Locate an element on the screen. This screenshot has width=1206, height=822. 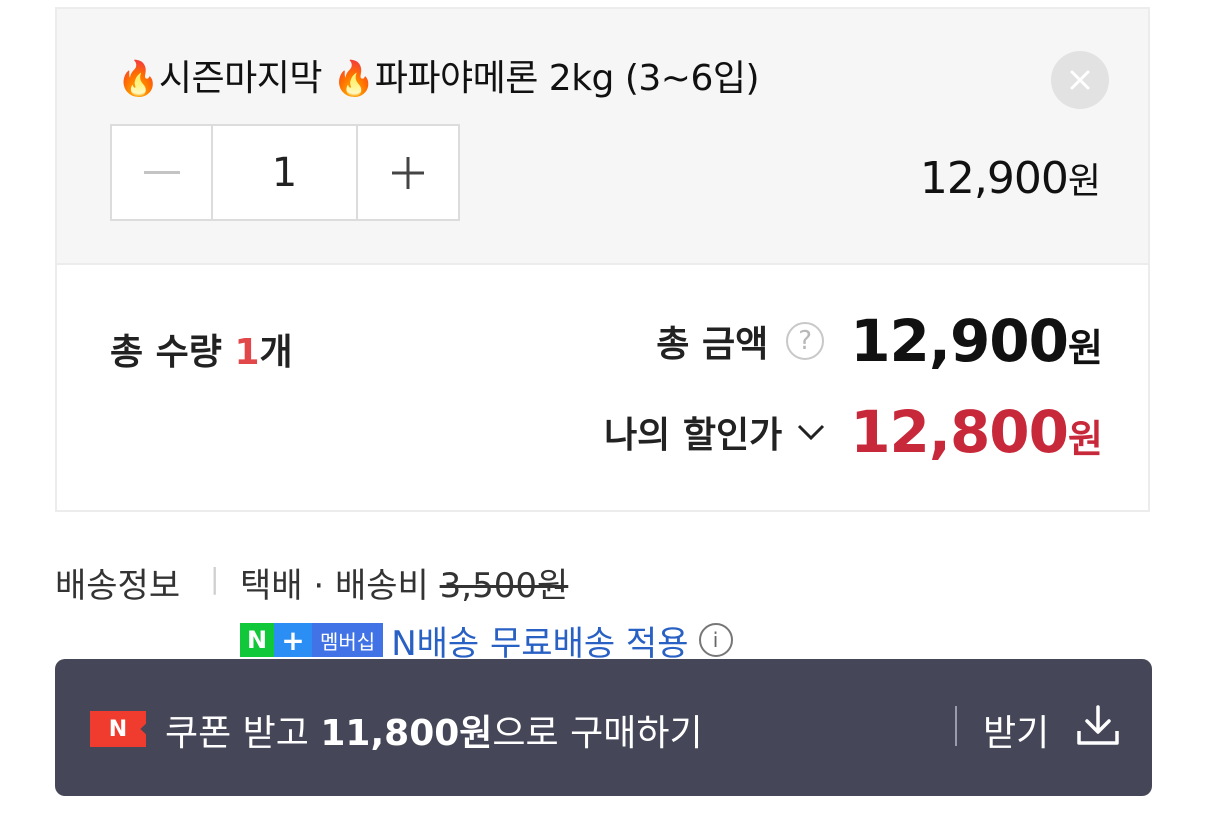
coupon-suffix: 으로 구매하기 is located at coordinates (597, 733).